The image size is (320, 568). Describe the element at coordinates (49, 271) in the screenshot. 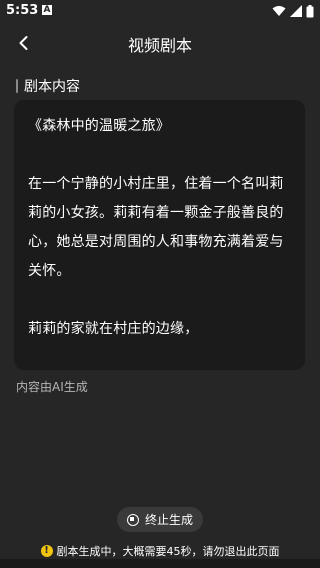

I see `script-line: 关怀。` at that location.